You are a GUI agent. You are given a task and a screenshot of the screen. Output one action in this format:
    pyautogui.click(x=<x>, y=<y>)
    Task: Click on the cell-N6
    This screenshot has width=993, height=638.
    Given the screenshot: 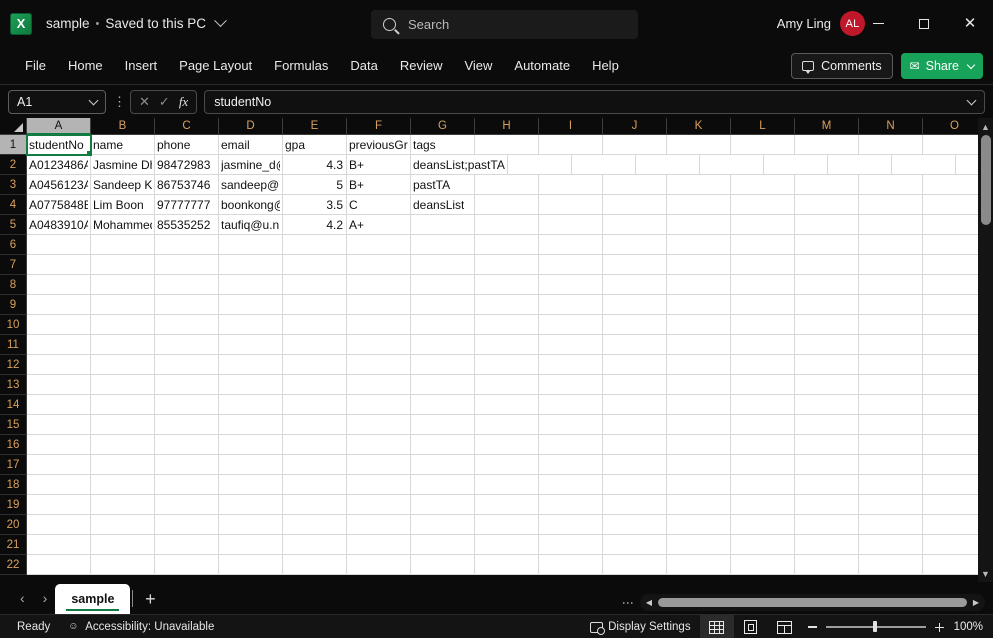 What is the action you would take?
    pyautogui.click(x=891, y=245)
    